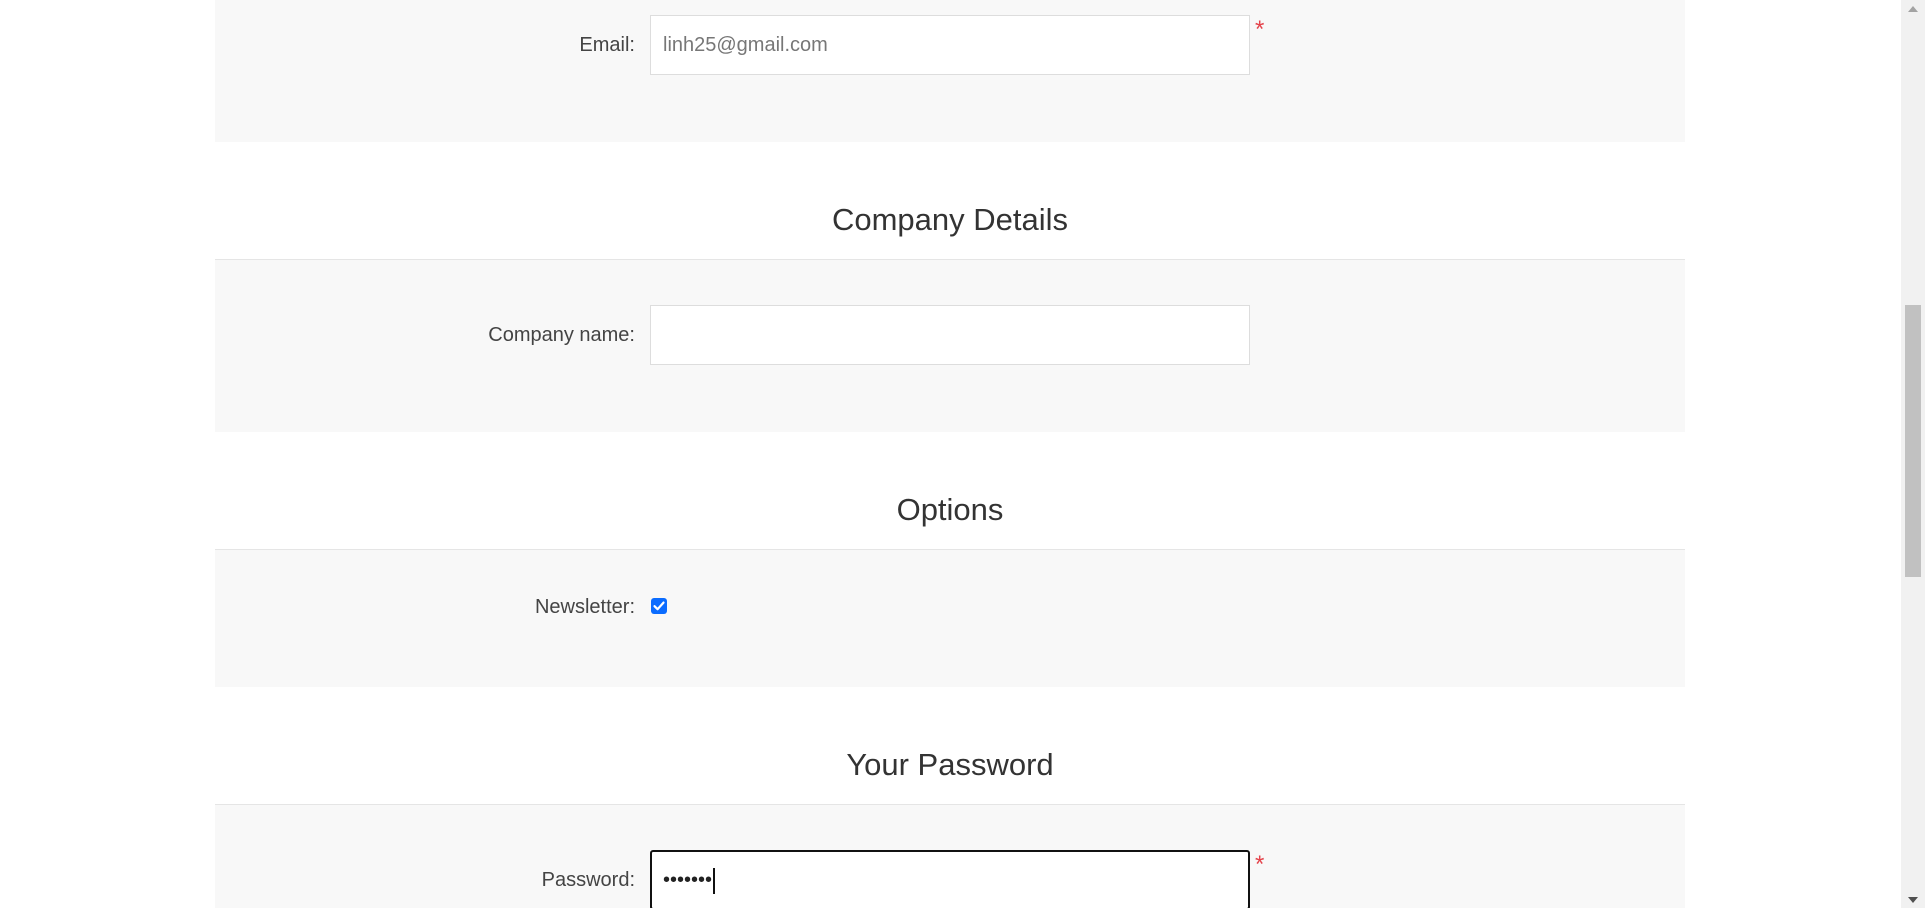  What do you see at coordinates (1260, 29) in the screenshot?
I see `email-required-marker: *` at bounding box center [1260, 29].